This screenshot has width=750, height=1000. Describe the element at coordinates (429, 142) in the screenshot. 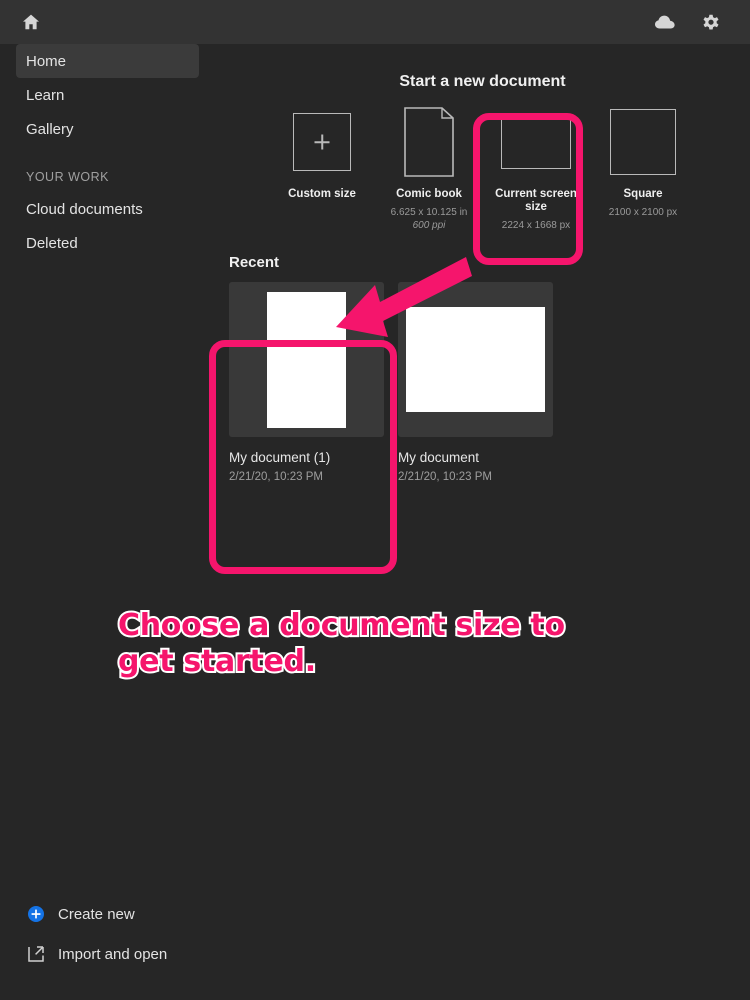

I see `comic-book-icon` at that location.